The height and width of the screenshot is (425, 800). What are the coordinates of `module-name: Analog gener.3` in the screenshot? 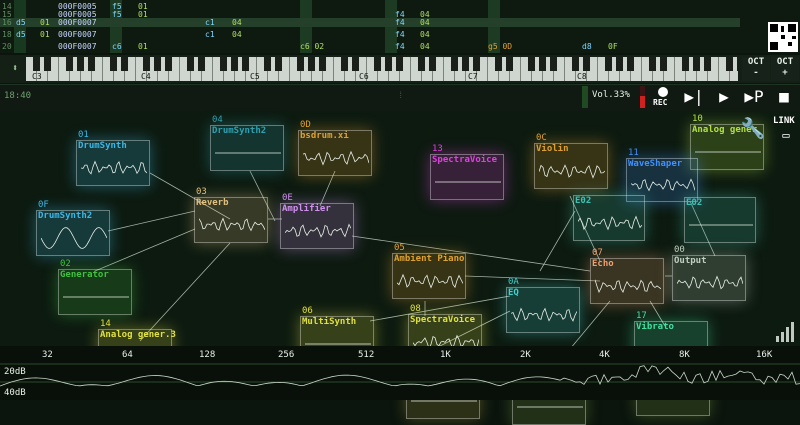 It's located at (138, 335).